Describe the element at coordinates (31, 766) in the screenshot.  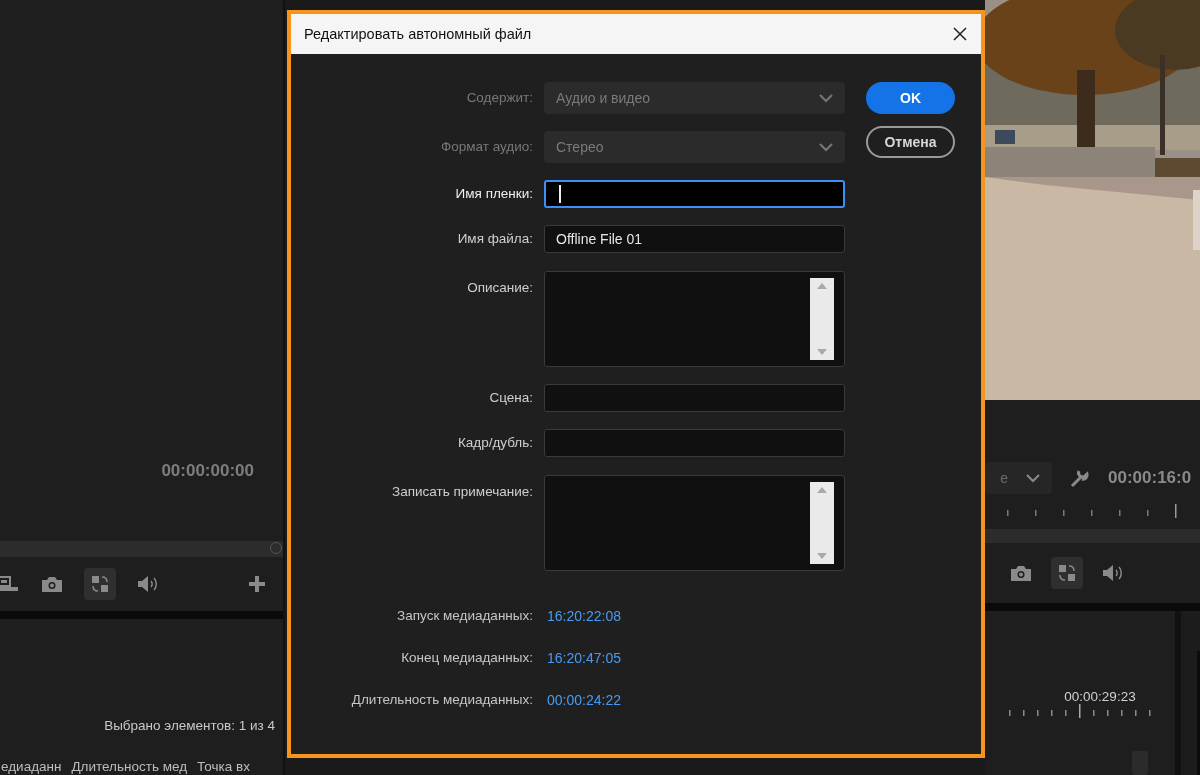
I see `column-header: едиаданн` at that location.